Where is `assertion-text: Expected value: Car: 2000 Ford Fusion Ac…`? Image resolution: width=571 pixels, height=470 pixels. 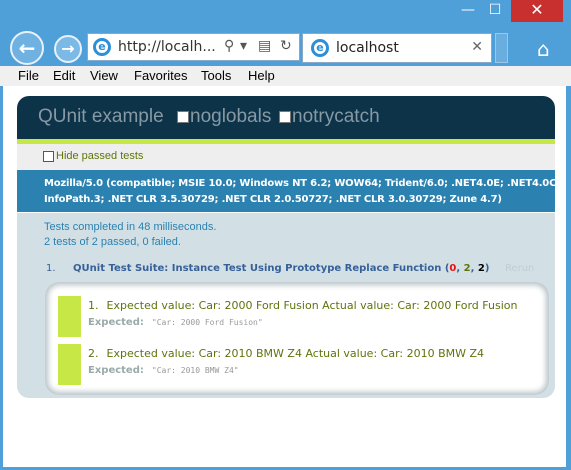
assertion-text: Expected value: Car: 2000 Ford Fusion Ac… is located at coordinates (312, 305).